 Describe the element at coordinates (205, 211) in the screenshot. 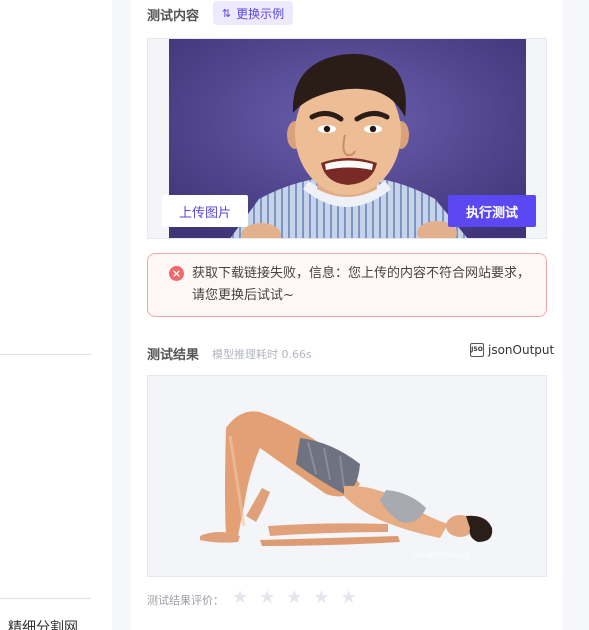

I see `upload-image-button: 上传图片` at that location.